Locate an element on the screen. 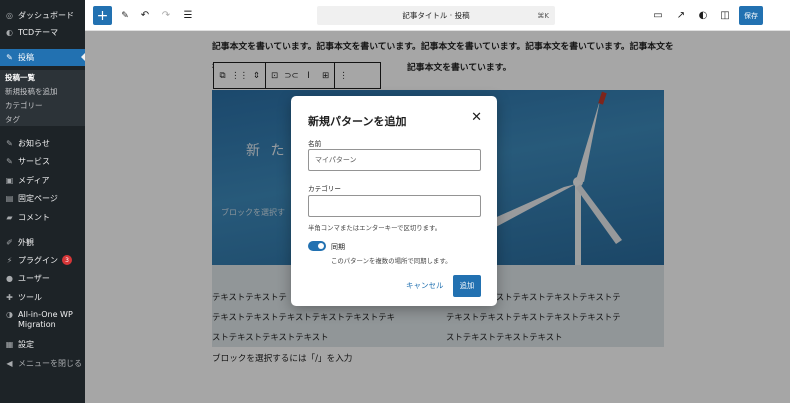 The width and height of the screenshot is (790, 403). menu-label: お知らせ is located at coordinates (34, 143).